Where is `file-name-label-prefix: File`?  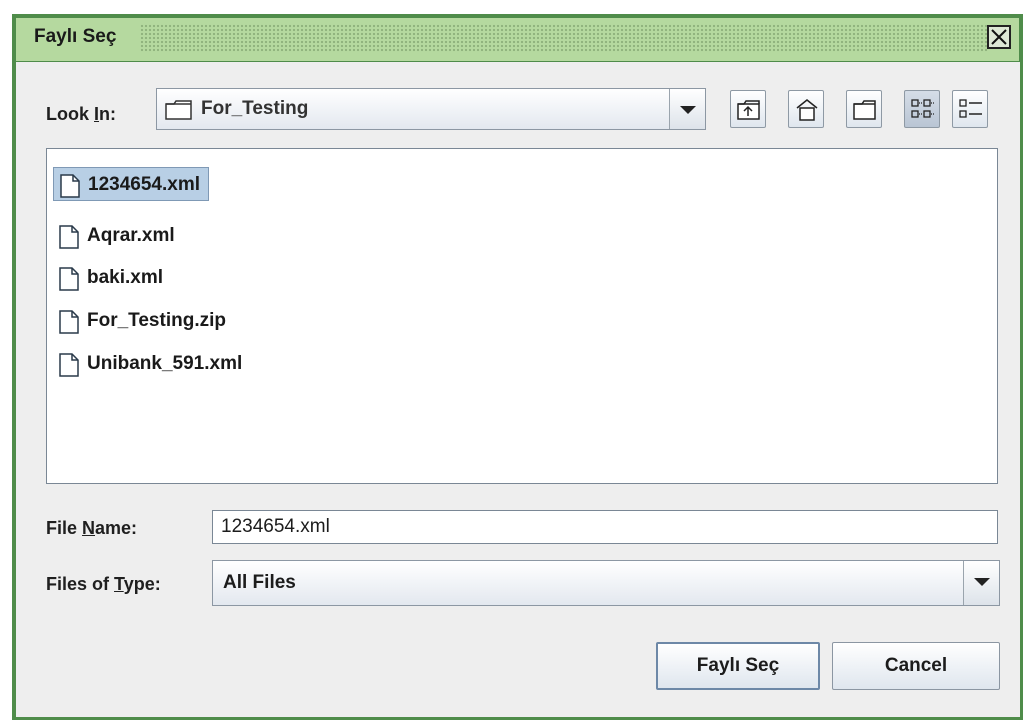
file-name-label-prefix: File is located at coordinates (64, 528).